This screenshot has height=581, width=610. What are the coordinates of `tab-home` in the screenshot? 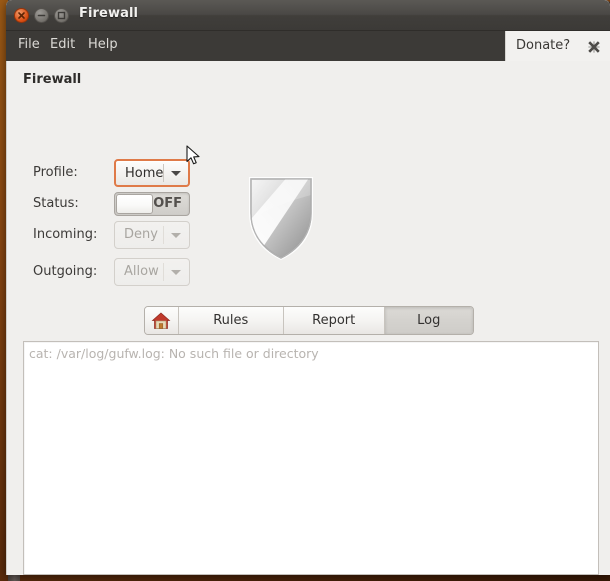 It's located at (162, 320).